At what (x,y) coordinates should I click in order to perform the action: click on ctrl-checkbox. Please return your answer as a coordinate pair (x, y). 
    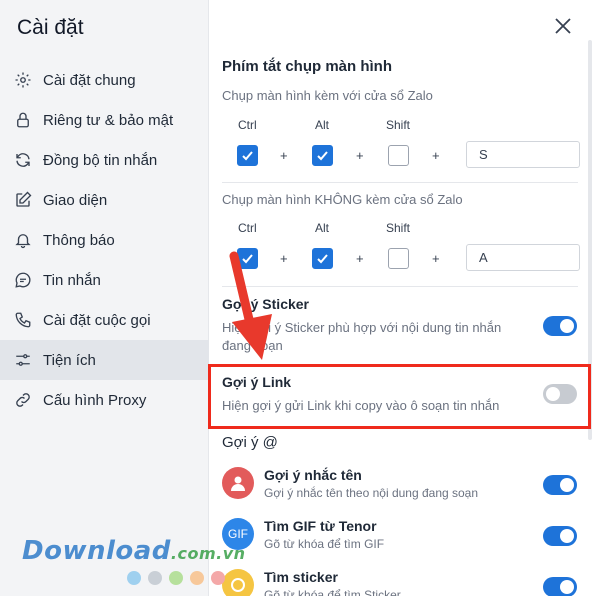
    Looking at the image, I should click on (247, 155).